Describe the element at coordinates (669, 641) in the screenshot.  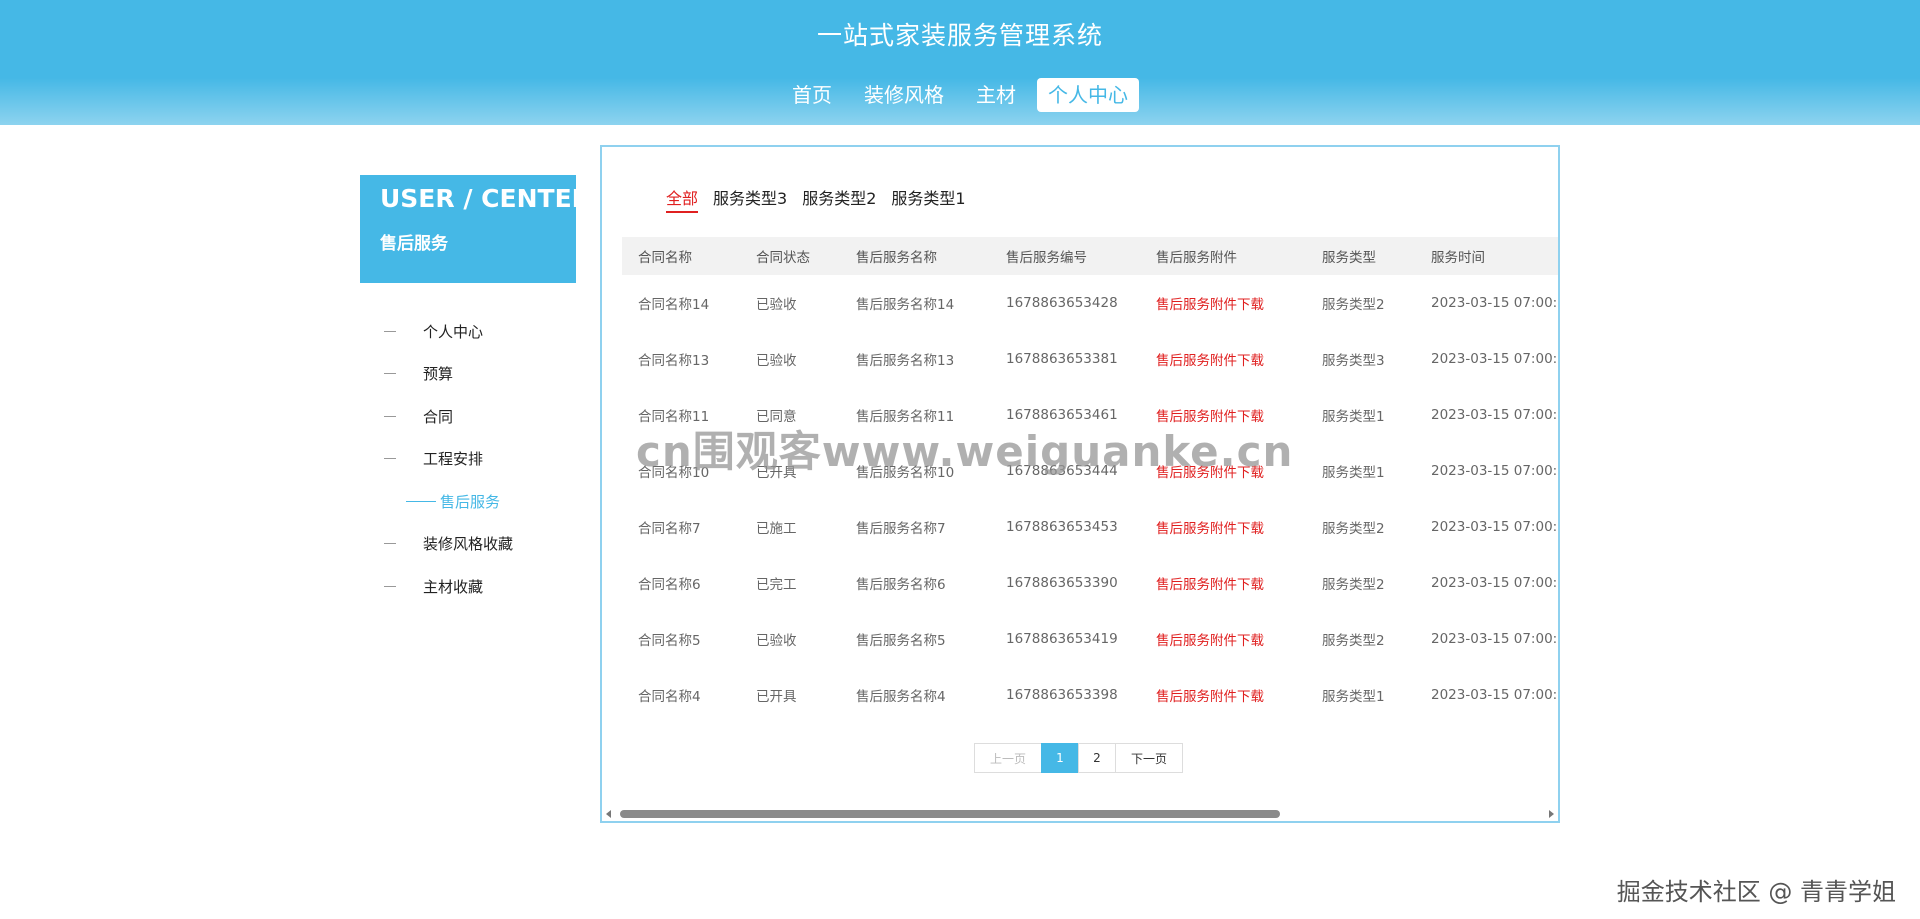
I see `contract-name-cell: 合同名称5` at that location.